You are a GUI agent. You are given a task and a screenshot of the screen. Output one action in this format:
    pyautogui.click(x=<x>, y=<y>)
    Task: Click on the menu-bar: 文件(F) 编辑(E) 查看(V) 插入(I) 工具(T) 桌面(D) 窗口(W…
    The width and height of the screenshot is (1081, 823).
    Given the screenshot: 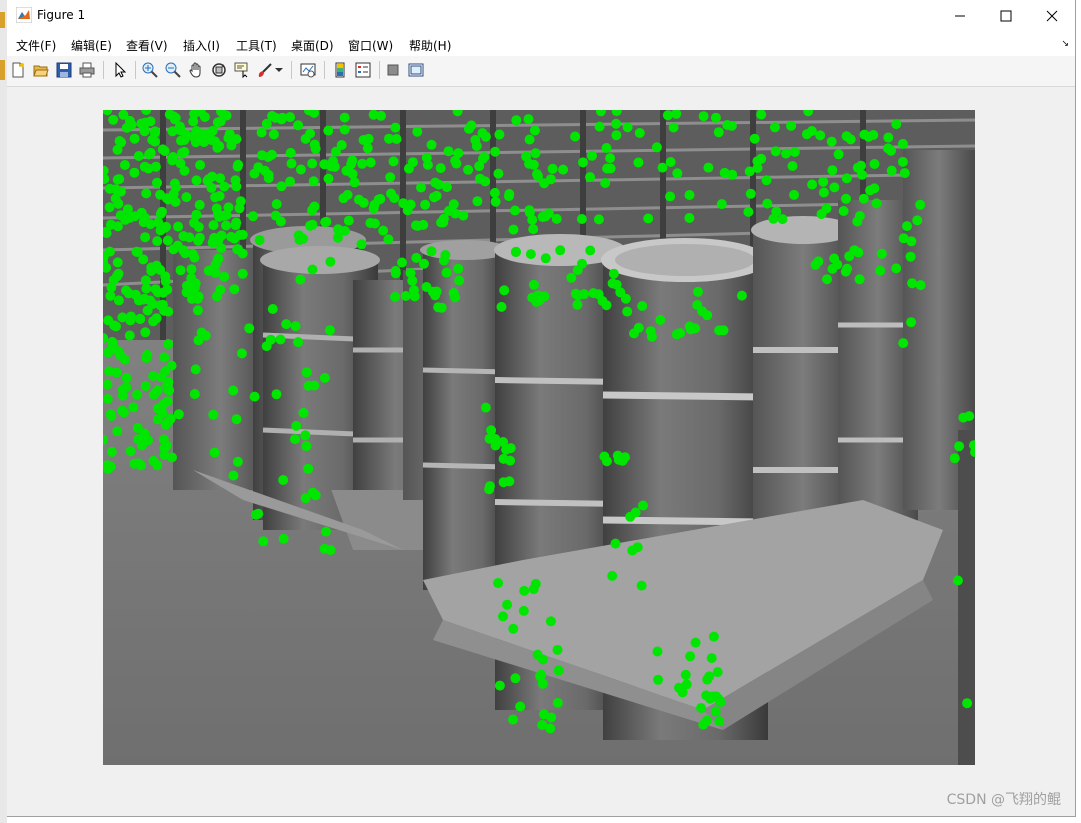 What is the action you would take?
    pyautogui.click(x=541, y=43)
    